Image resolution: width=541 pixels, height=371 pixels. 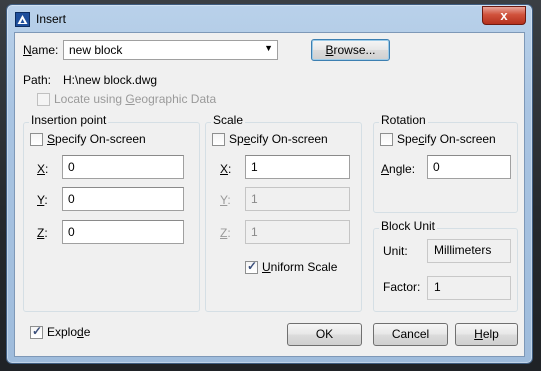 What do you see at coordinates (300, 267) in the screenshot?
I see `uniform-scale-label: Uniform Scale` at bounding box center [300, 267].